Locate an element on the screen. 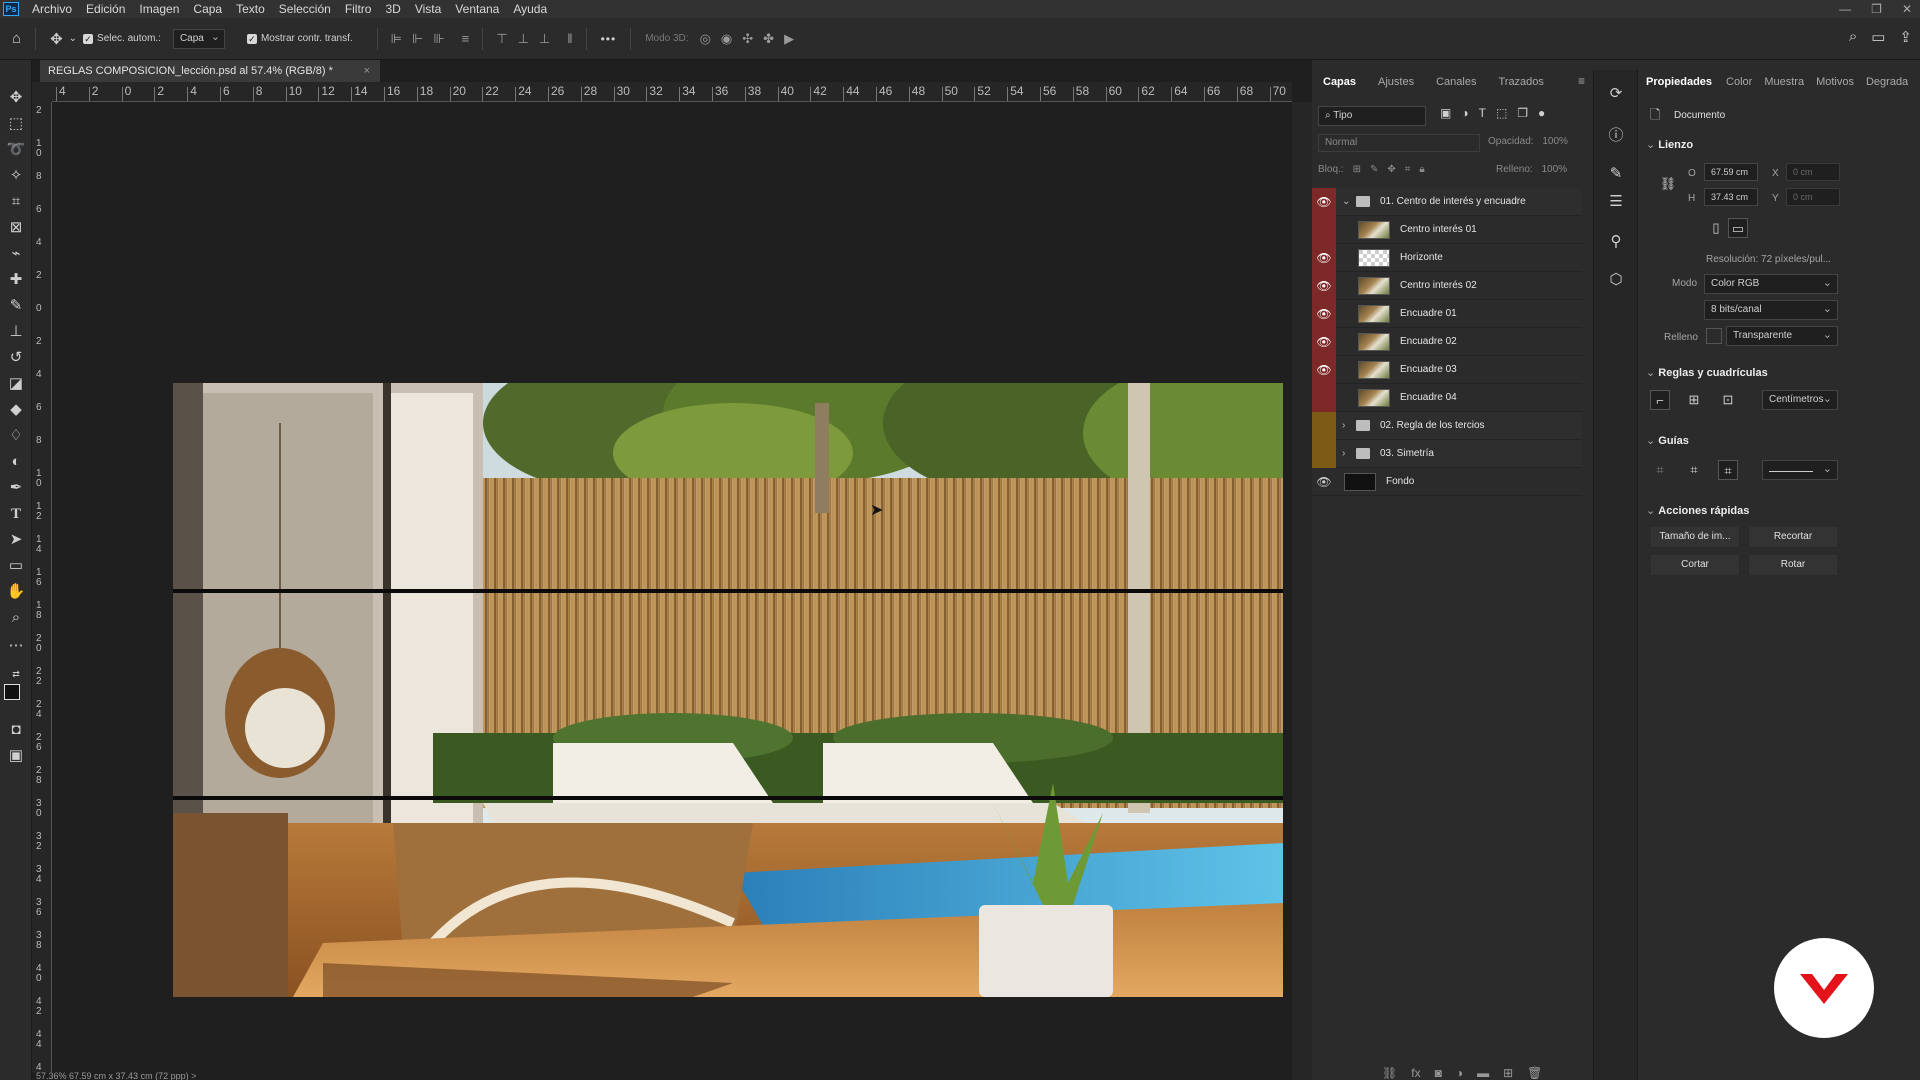 The width and height of the screenshot is (1920, 1080). minimize-button: — is located at coordinates (1845, 9).